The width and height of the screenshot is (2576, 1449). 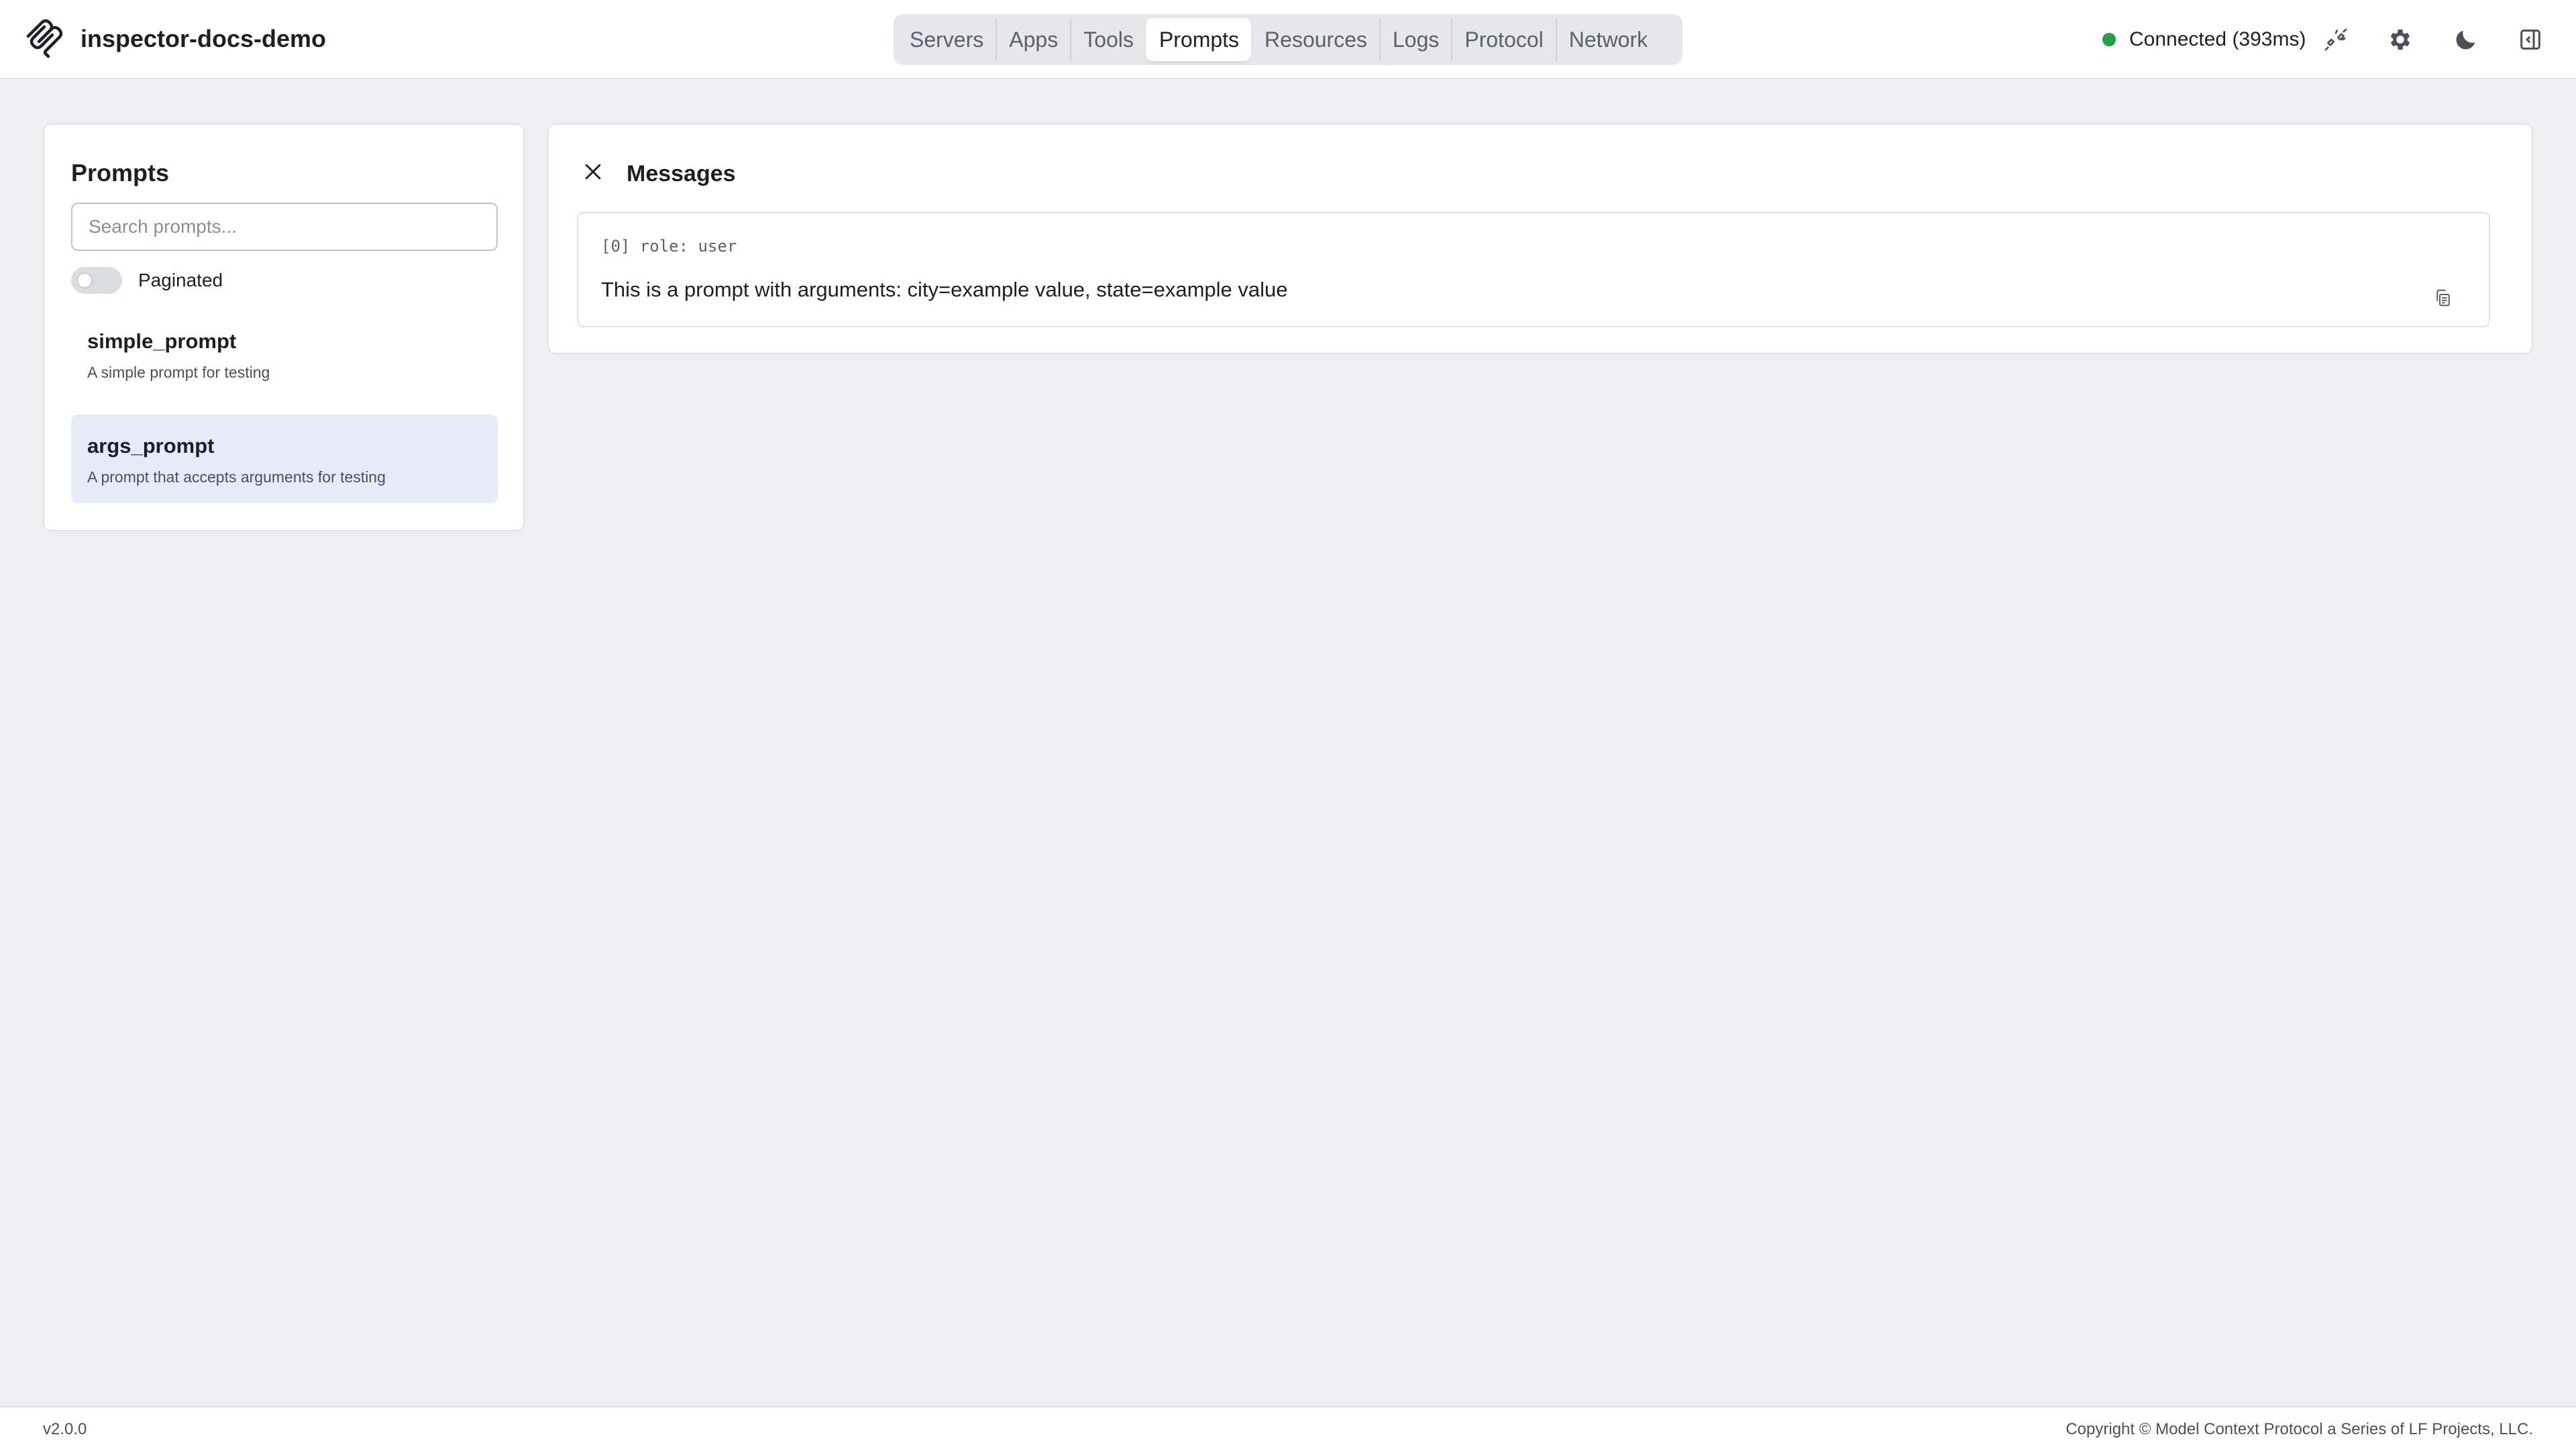 What do you see at coordinates (1198, 39) in the screenshot?
I see `tab-prompts: Prompts` at bounding box center [1198, 39].